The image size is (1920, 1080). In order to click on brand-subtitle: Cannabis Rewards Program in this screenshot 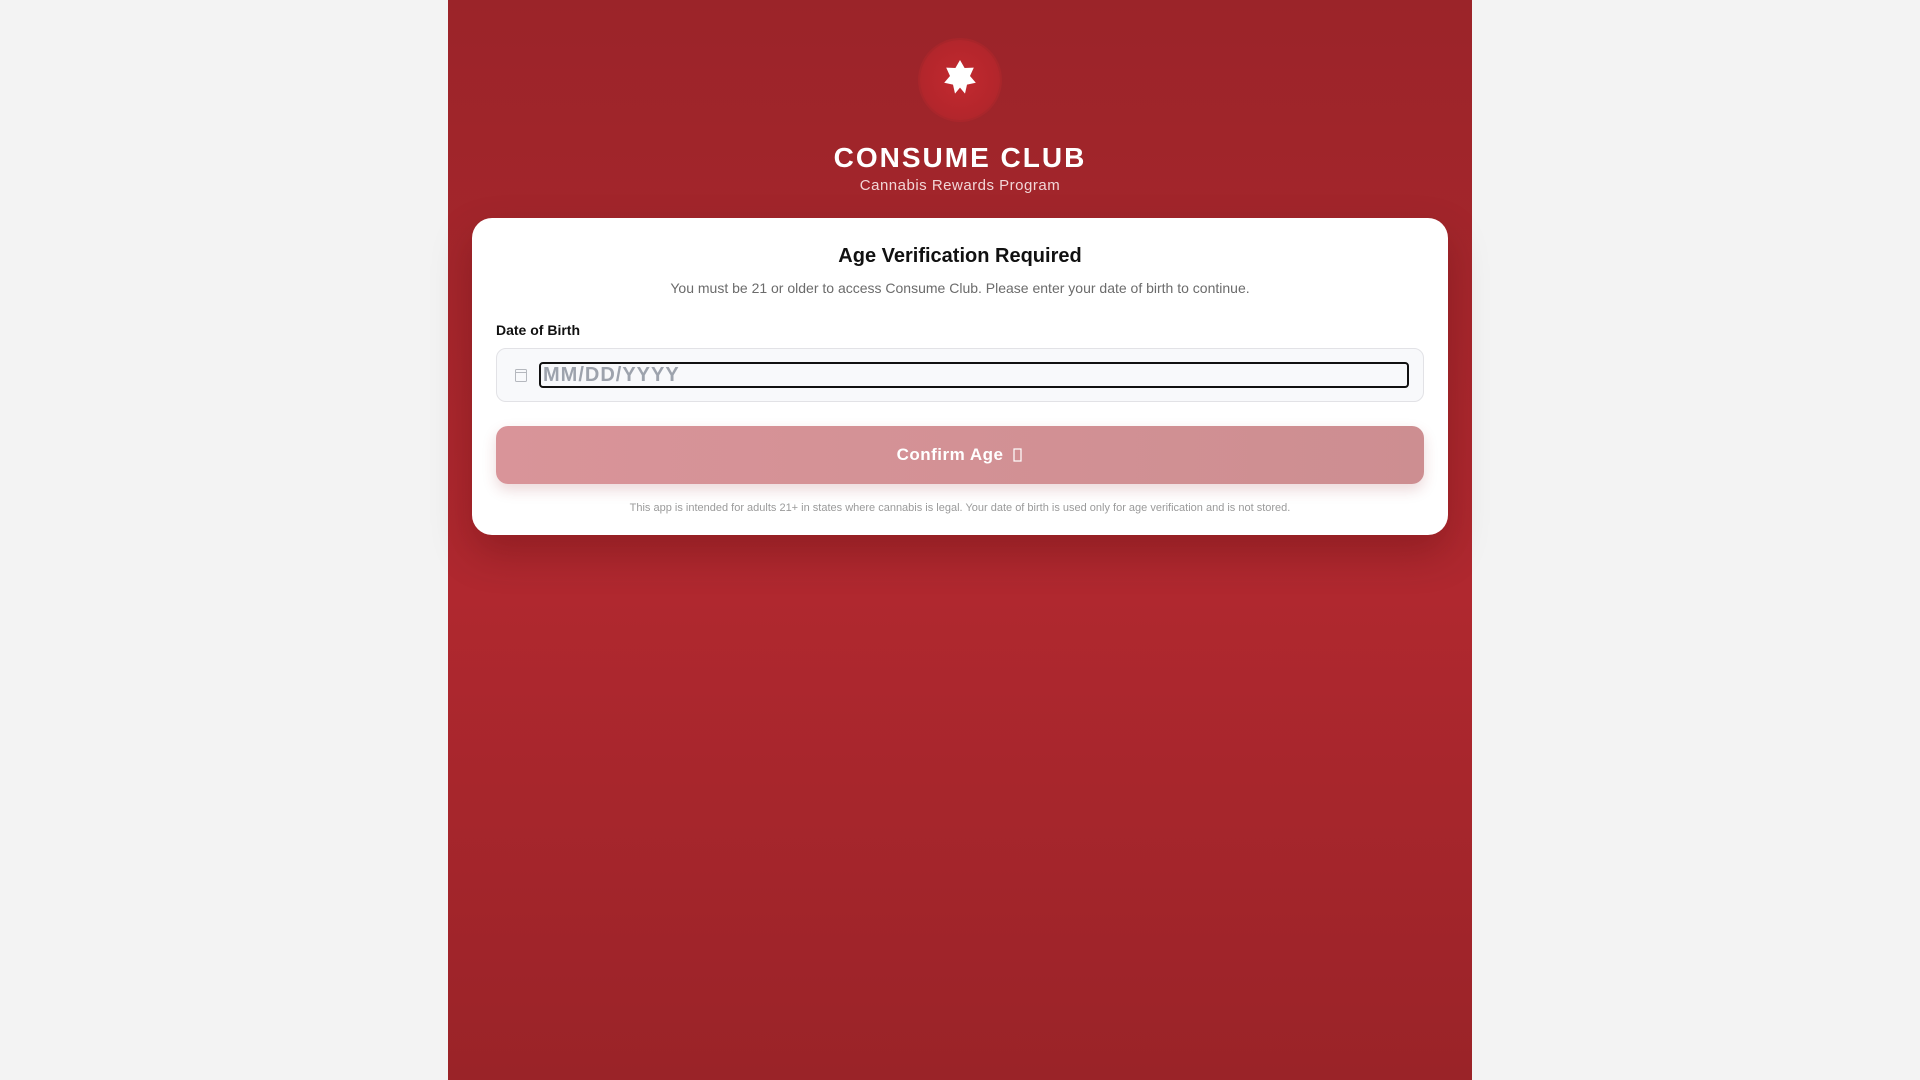, I will do `click(960, 185)`.